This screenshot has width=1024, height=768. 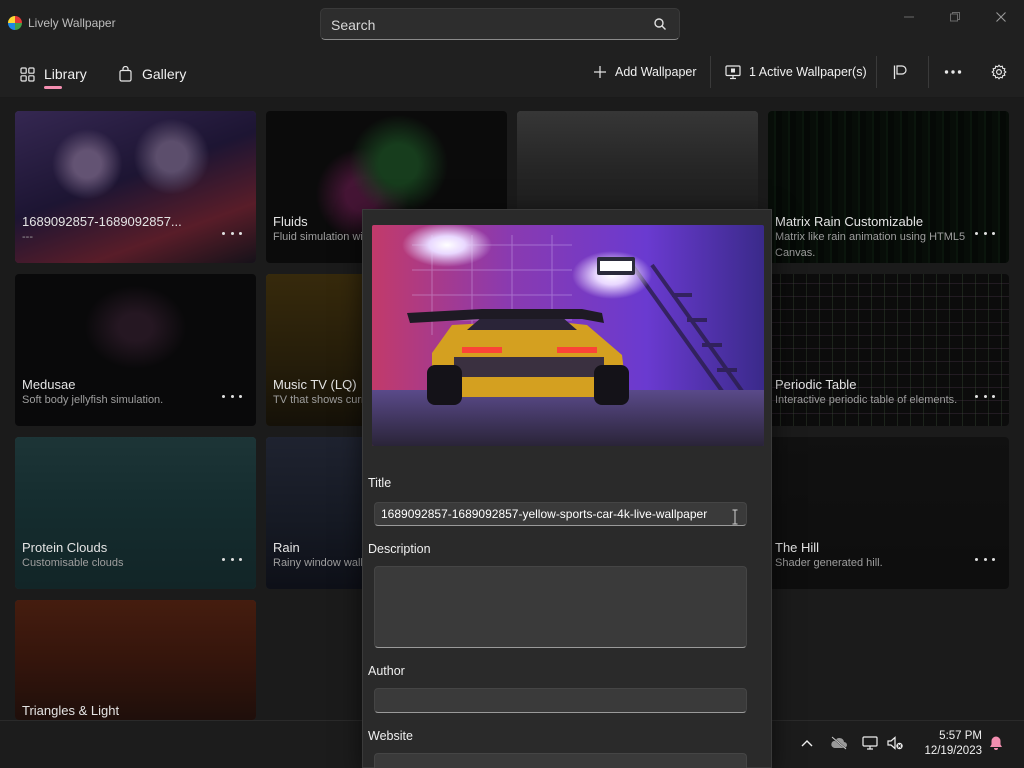 What do you see at coordinates (290, 221) in the screenshot?
I see `wallpaper-title: Fluids` at bounding box center [290, 221].